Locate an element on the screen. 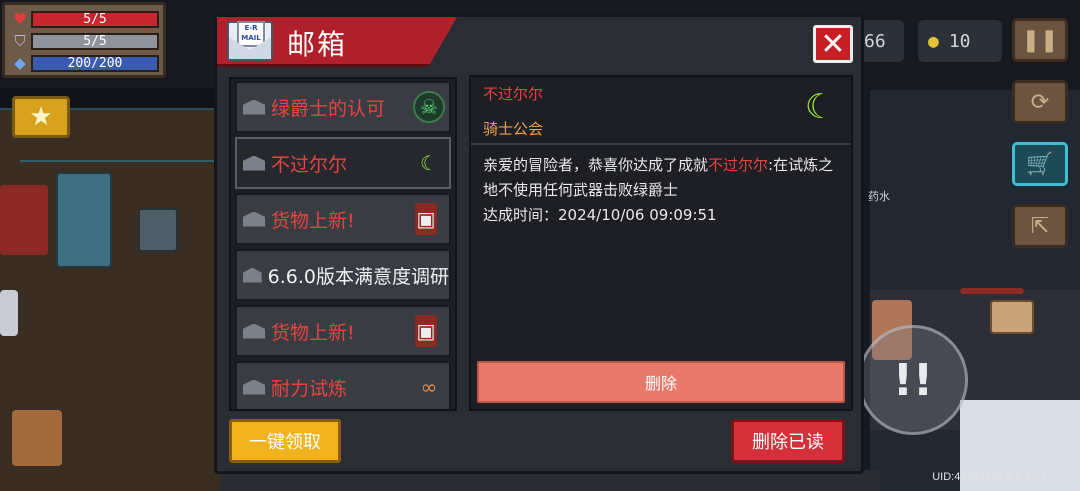  coin-count: 10 is located at coordinates (959, 41).